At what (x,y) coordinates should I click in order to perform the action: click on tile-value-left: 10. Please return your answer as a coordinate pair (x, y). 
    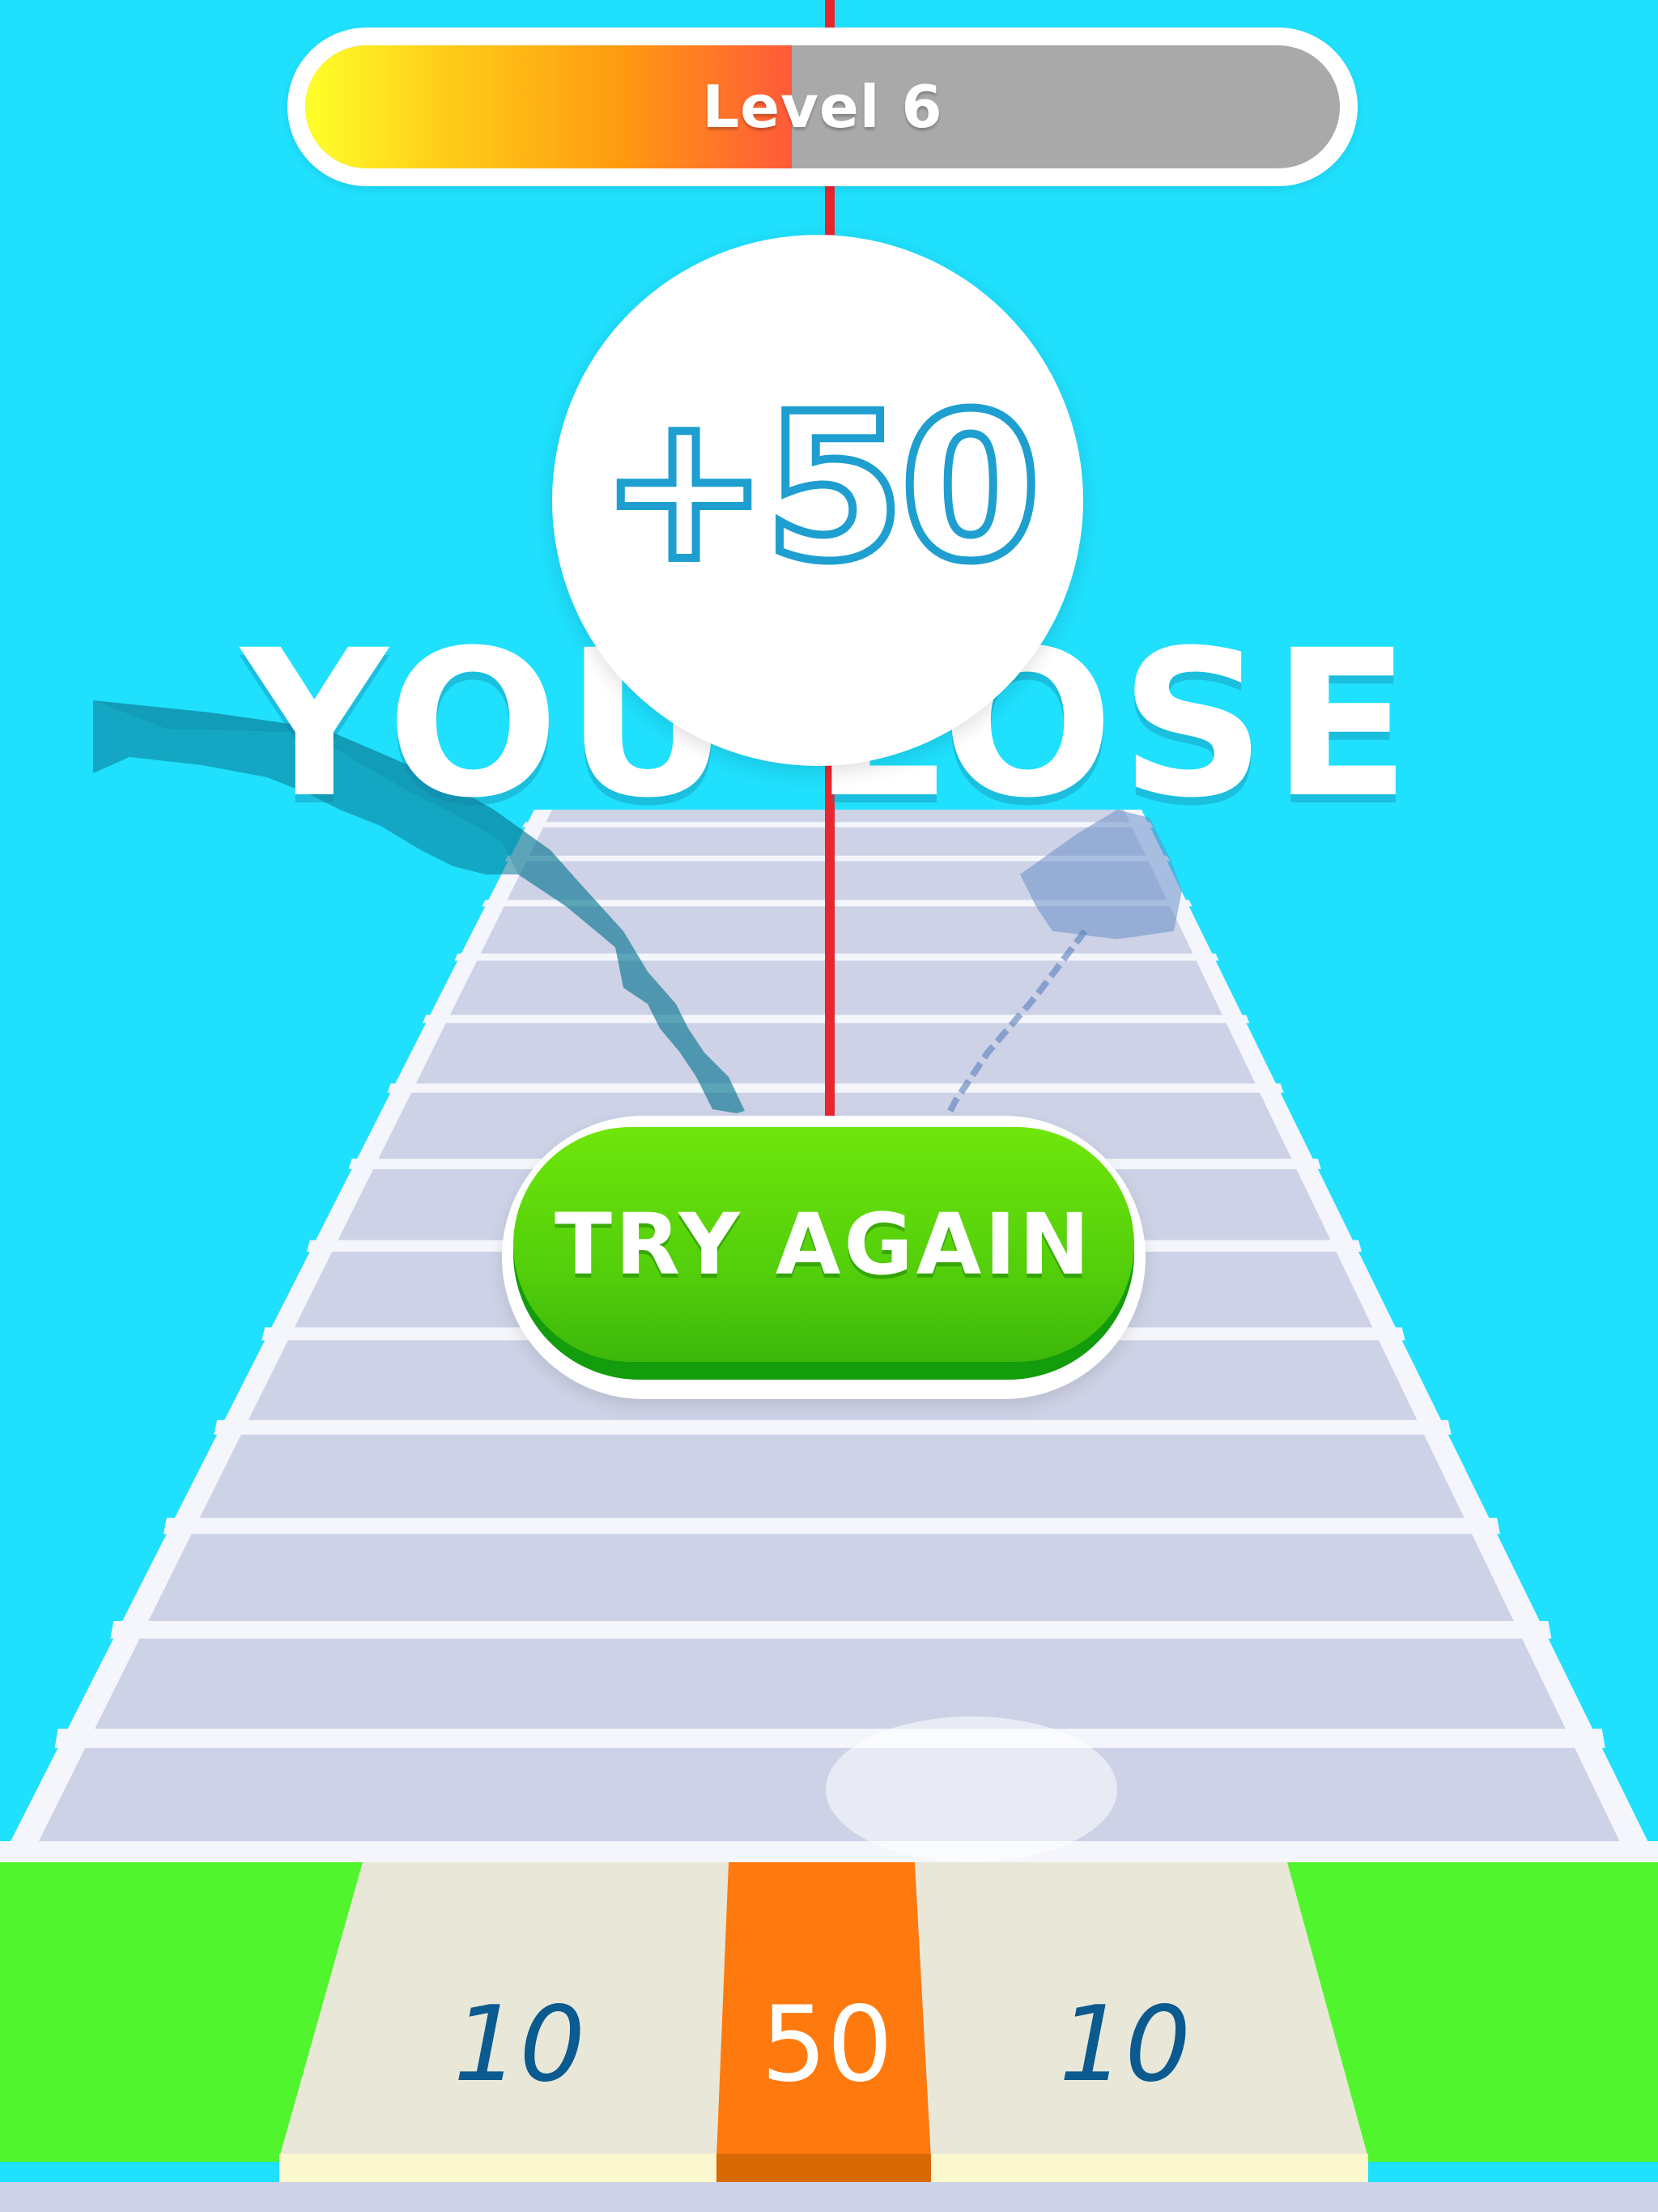
    Looking at the image, I should click on (519, 2045).